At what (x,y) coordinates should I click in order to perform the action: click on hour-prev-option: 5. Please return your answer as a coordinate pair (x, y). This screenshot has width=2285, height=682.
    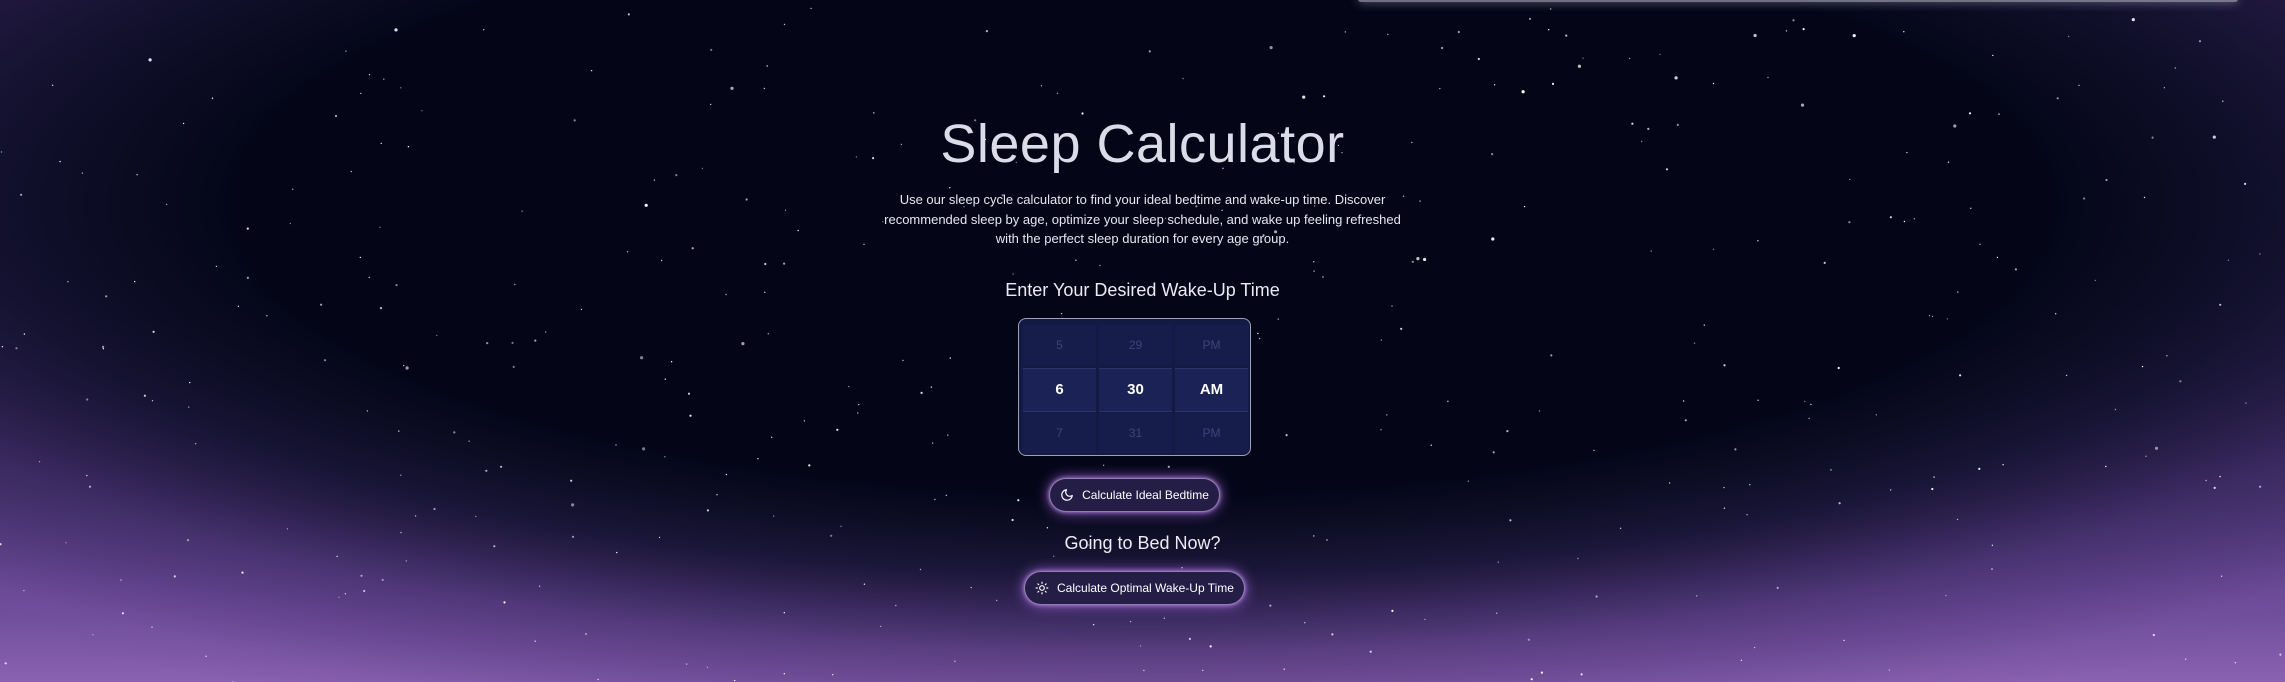
    Looking at the image, I should click on (1059, 345).